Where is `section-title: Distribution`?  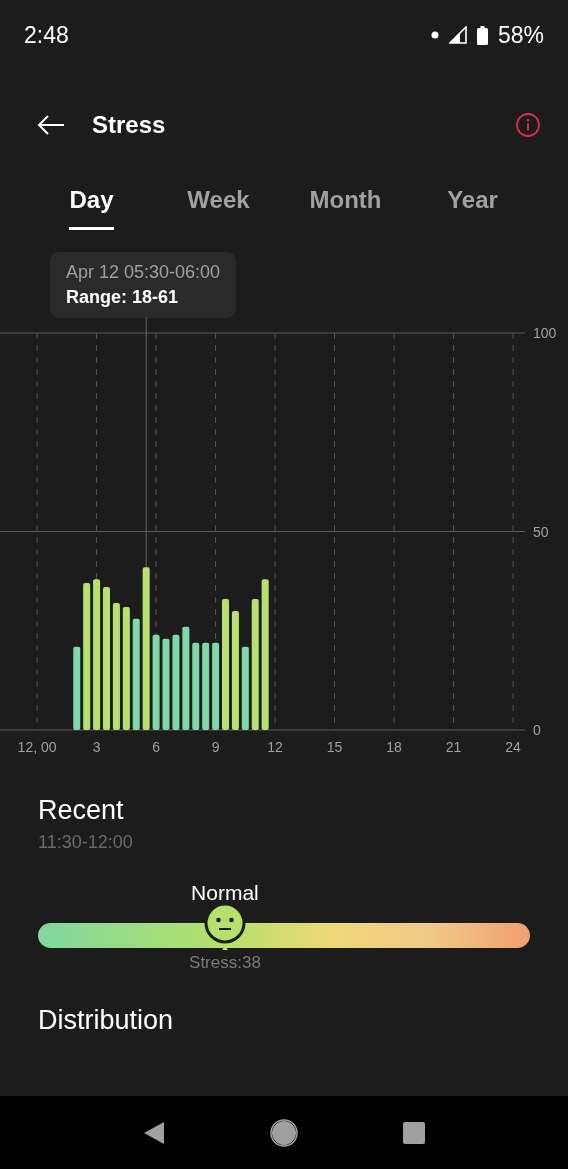
section-title: Distribution is located at coordinates (106, 1020).